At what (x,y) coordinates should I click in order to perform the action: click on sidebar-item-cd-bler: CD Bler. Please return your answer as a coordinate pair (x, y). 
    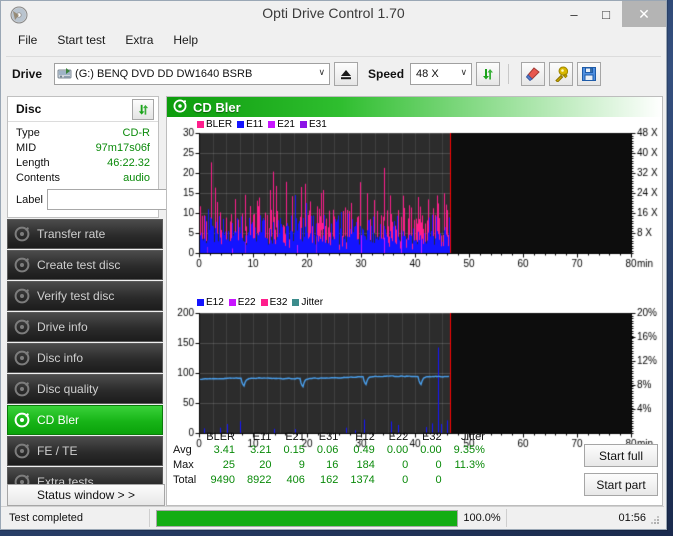
    Looking at the image, I should click on (85, 420).